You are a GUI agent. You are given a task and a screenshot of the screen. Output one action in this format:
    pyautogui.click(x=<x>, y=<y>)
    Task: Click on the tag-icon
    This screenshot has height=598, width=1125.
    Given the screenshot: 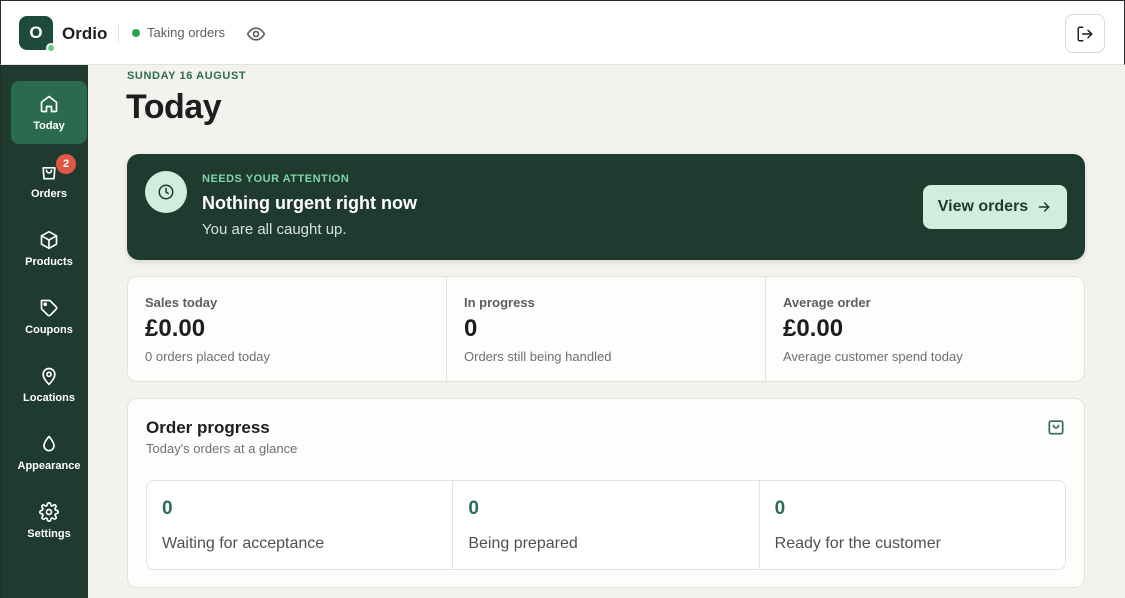 What is the action you would take?
    pyautogui.click(x=49, y=307)
    